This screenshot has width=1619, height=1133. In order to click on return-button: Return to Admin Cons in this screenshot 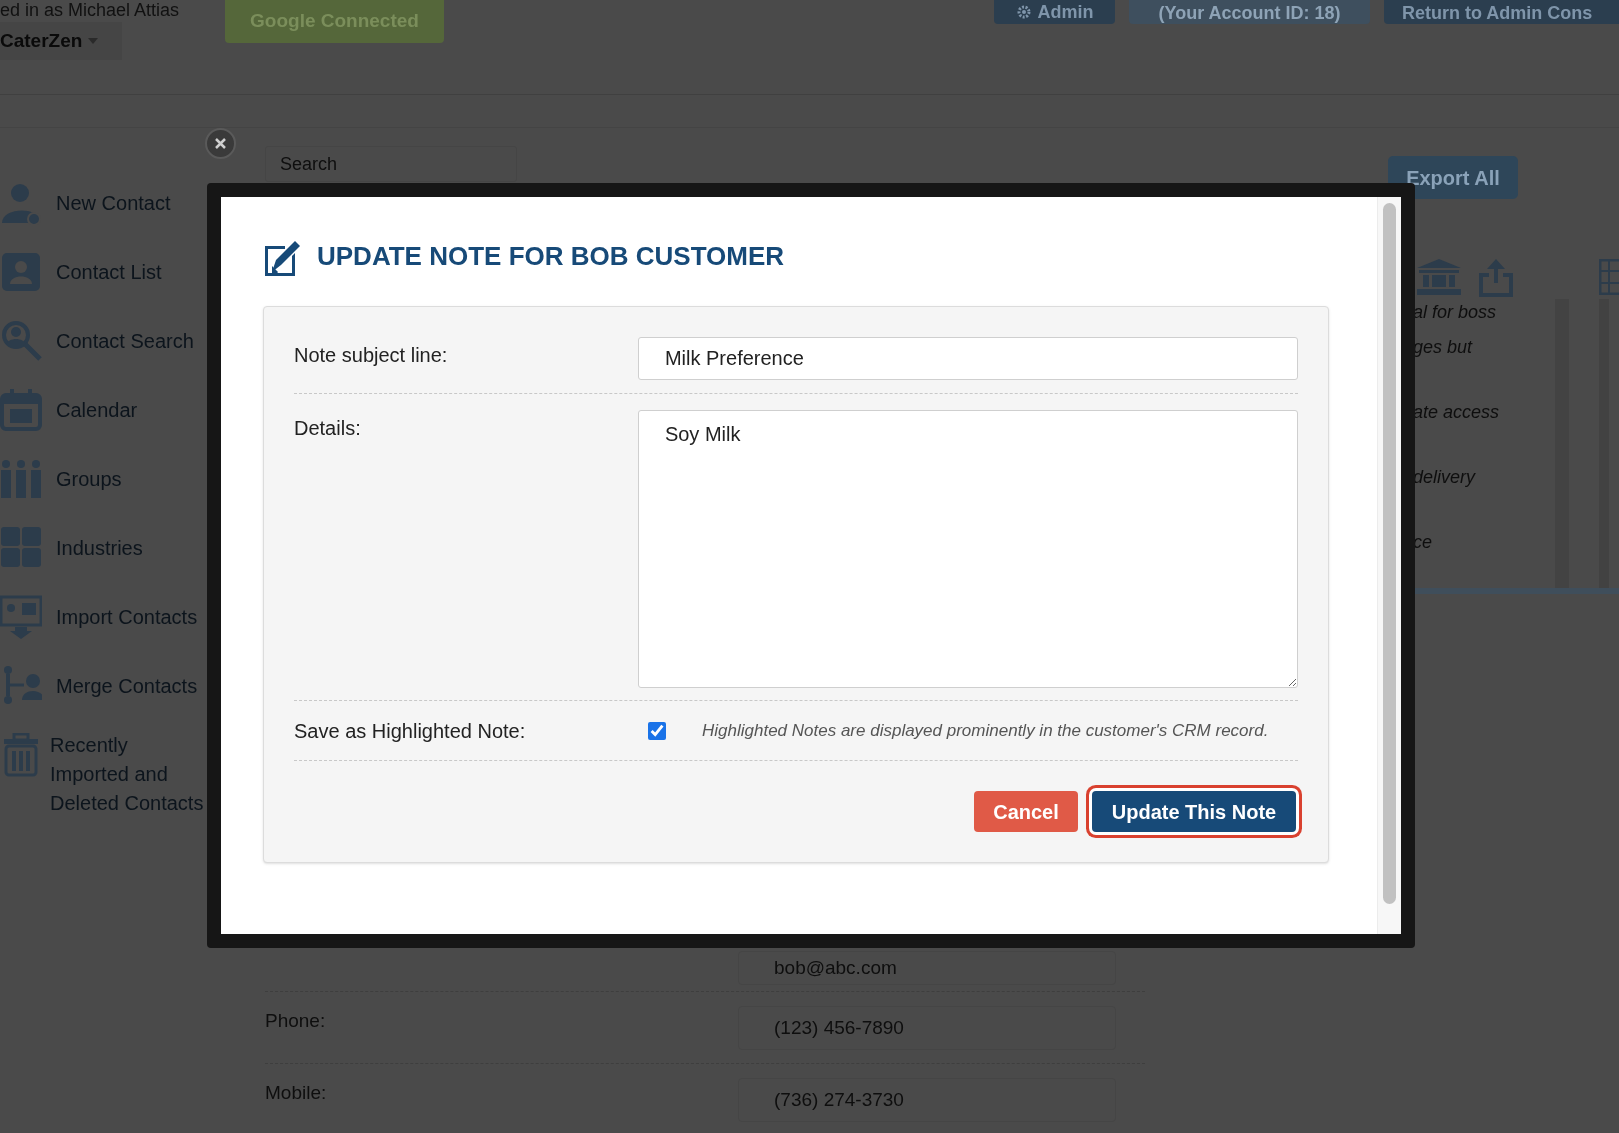, I will do `click(1501, 12)`.